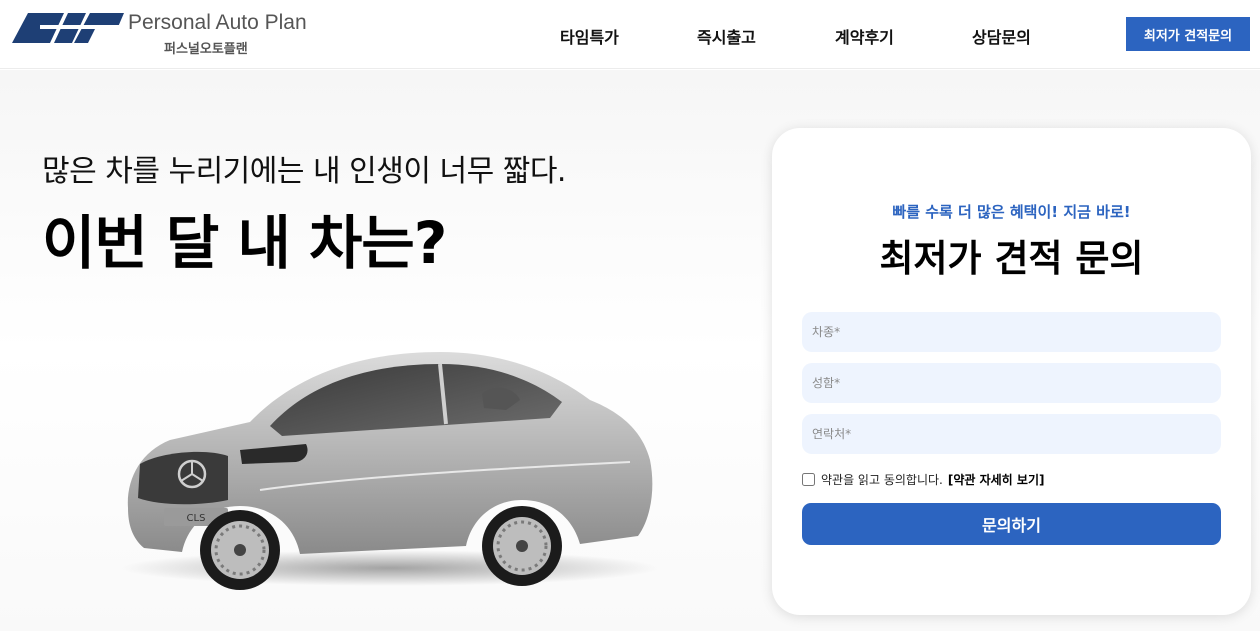 Image resolution: width=1260 pixels, height=631 pixels. Describe the element at coordinates (1001, 36) in the screenshot. I see `nav-item-consultation: 상담문의` at that location.